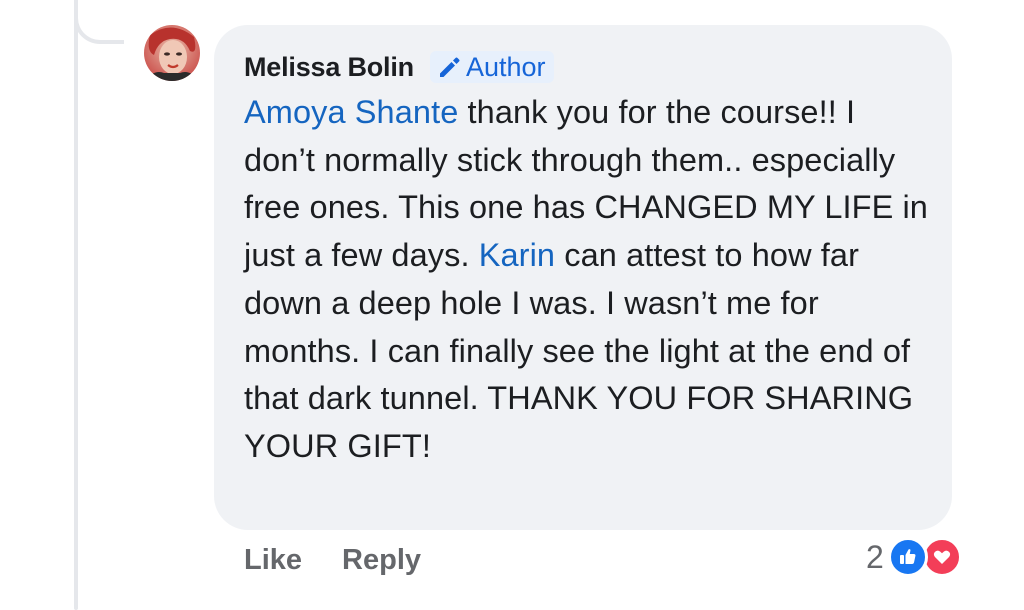 The width and height of the screenshot is (1024, 610). I want to click on pencil-icon, so click(449, 67).